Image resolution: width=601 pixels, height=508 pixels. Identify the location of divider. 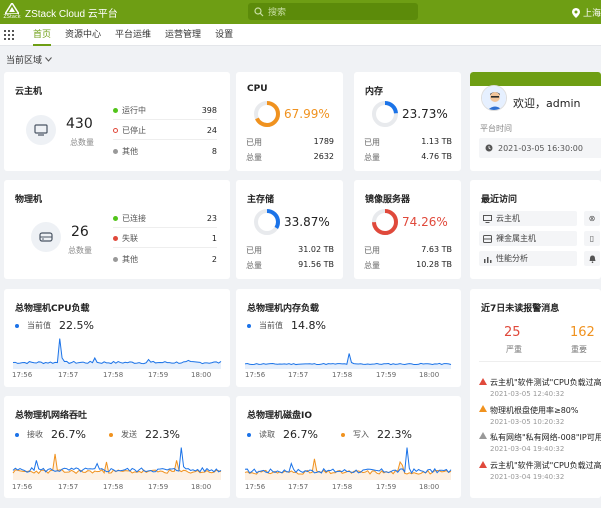
(540, 361).